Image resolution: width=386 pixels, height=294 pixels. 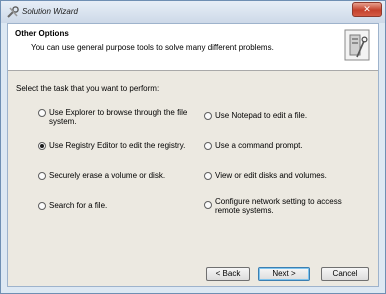 I want to click on radio-search-file, so click(x=42, y=206).